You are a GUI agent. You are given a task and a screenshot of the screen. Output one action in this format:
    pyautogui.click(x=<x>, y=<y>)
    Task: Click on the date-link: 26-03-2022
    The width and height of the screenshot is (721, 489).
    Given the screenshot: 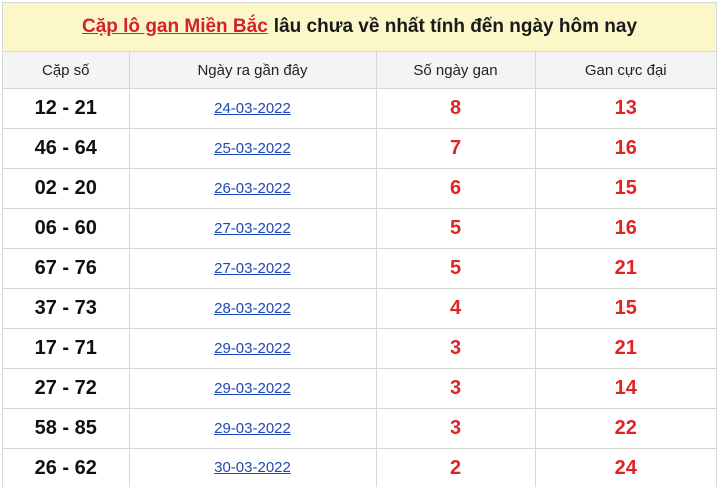 What is the action you would take?
    pyautogui.click(x=252, y=188)
    